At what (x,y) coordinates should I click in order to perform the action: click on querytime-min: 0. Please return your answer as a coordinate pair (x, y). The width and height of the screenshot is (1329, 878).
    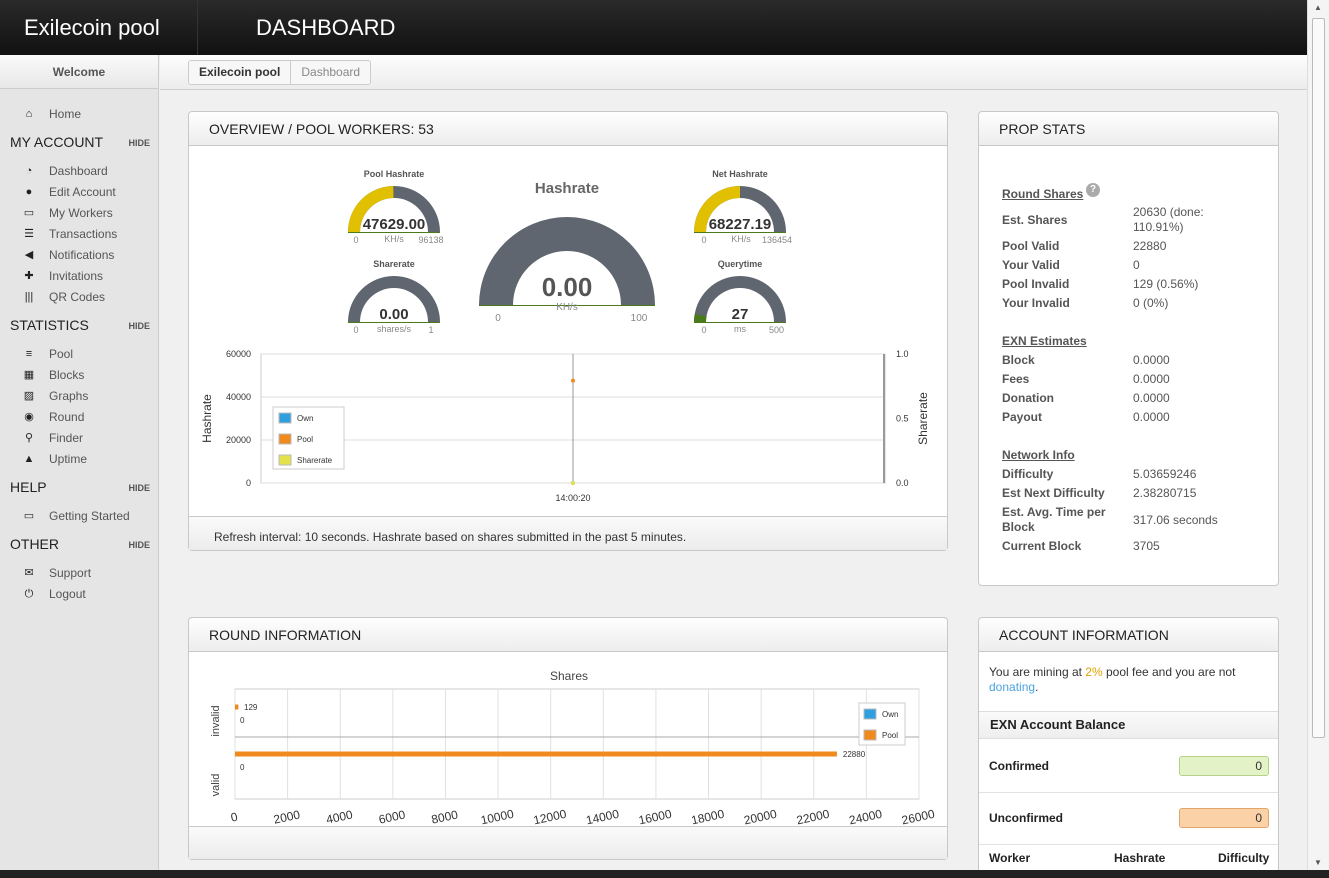
    Looking at the image, I should click on (704, 330).